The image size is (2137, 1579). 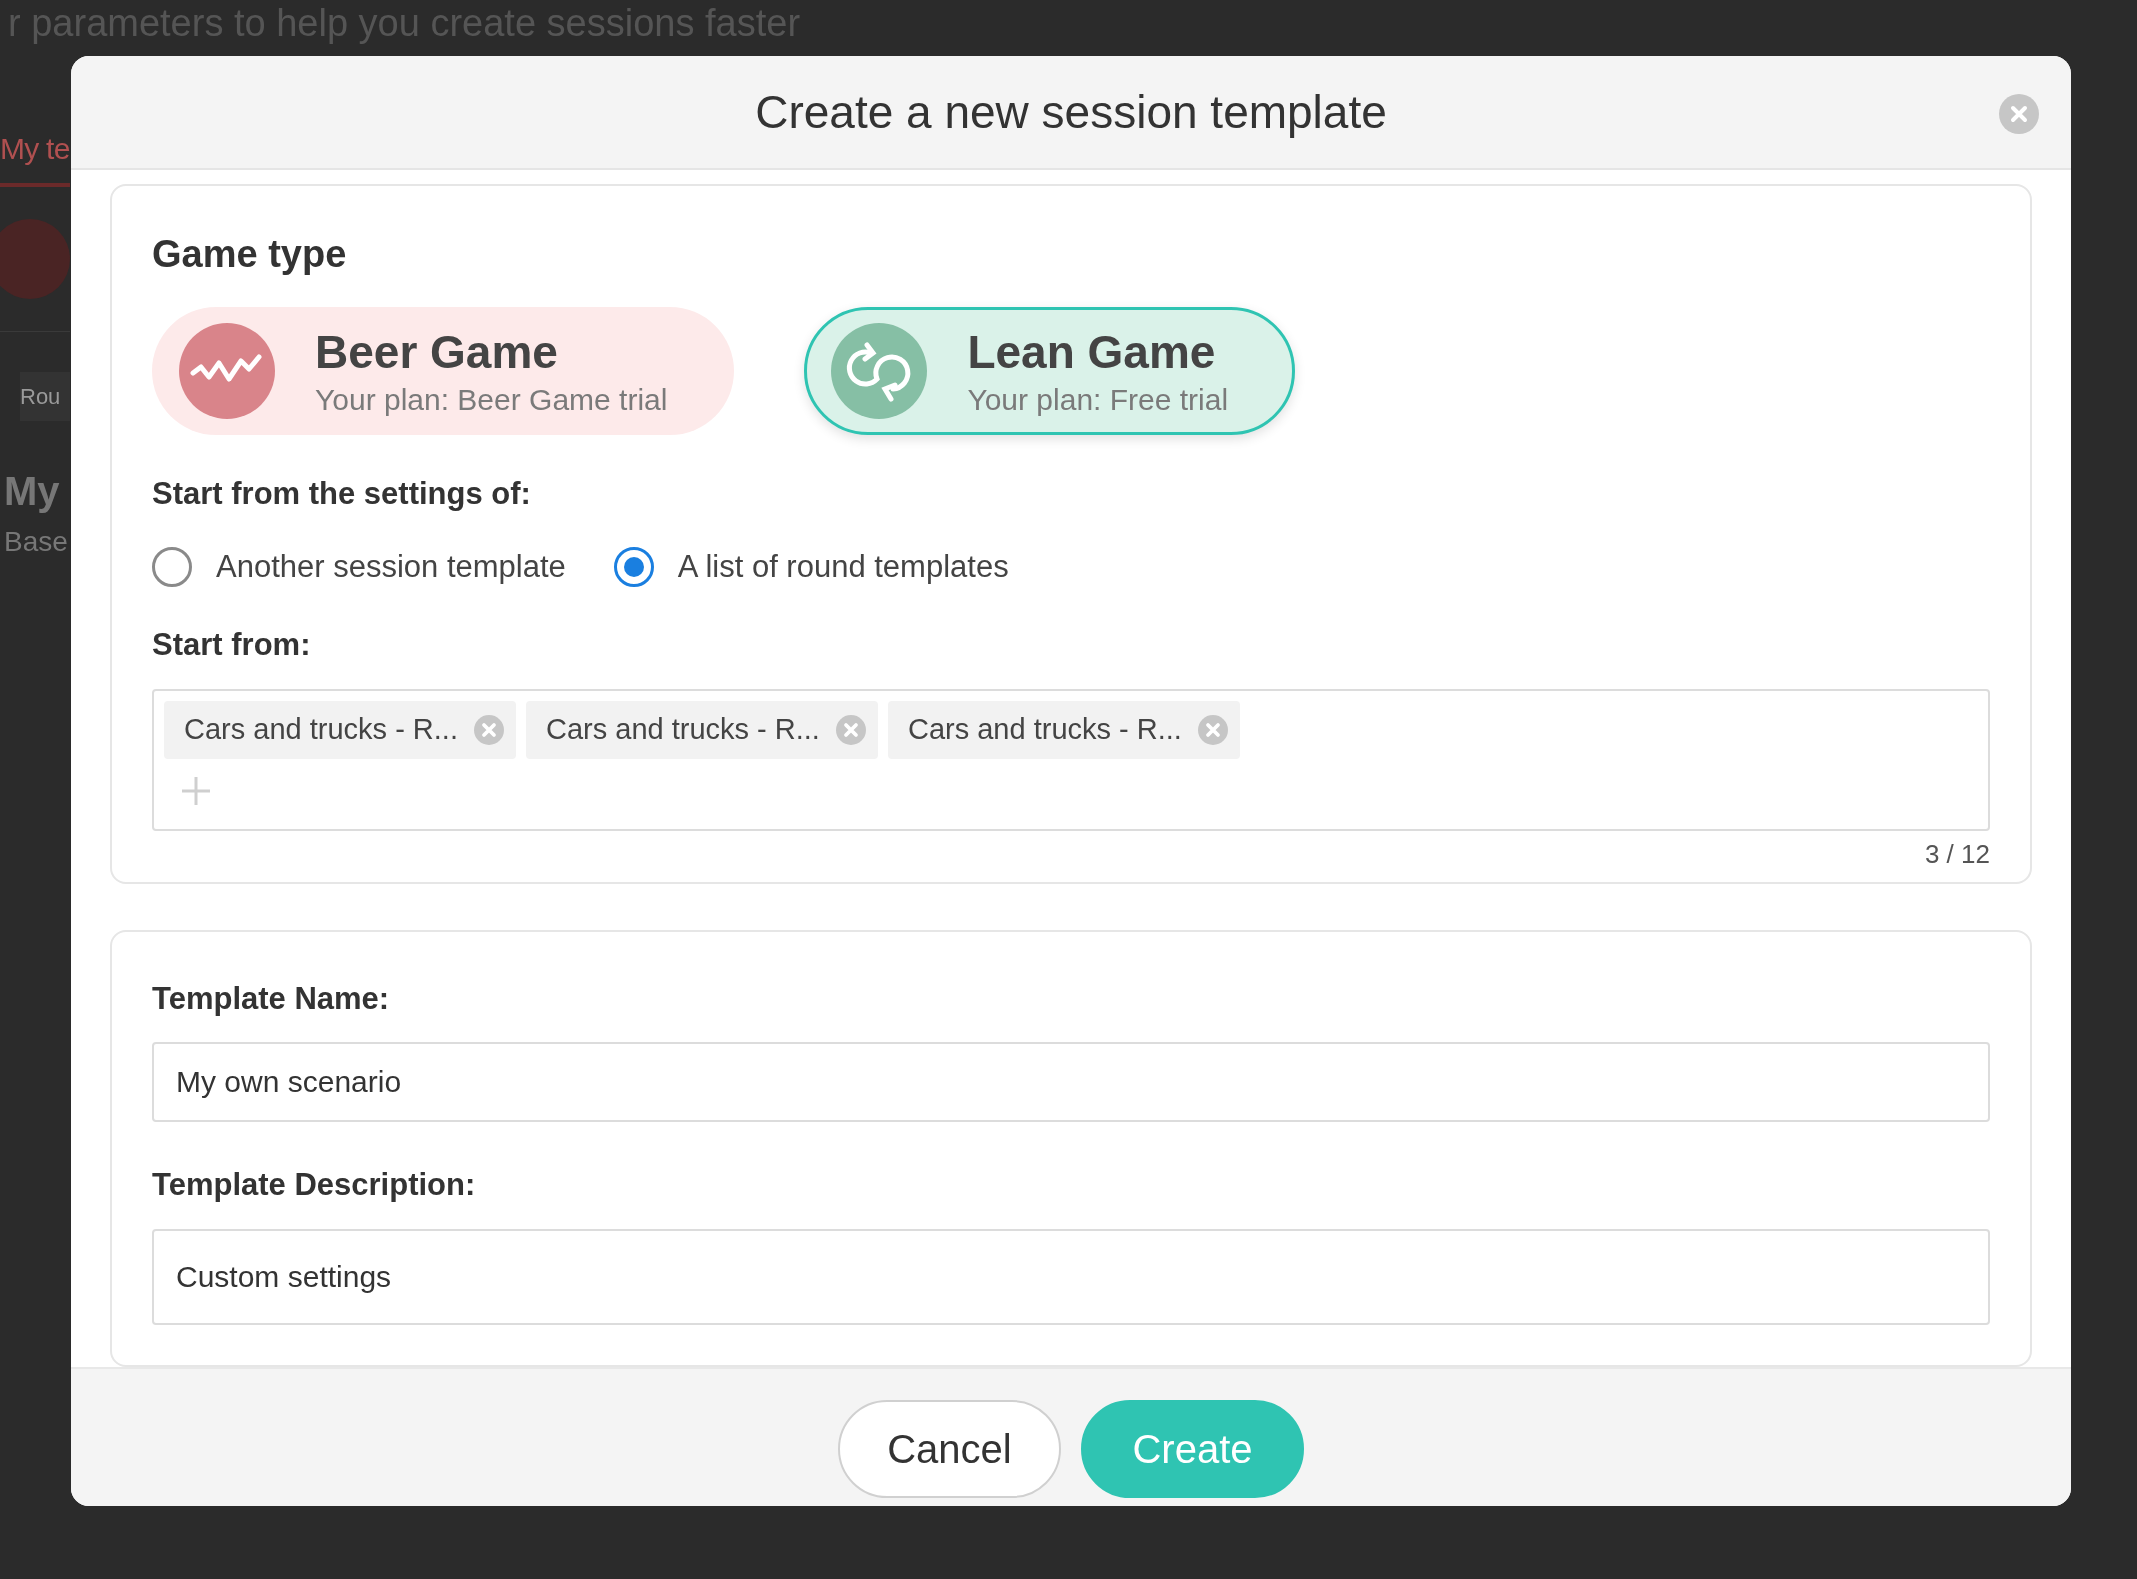 I want to click on plan-text: Your plan: Beer Game trial, so click(x=491, y=400).